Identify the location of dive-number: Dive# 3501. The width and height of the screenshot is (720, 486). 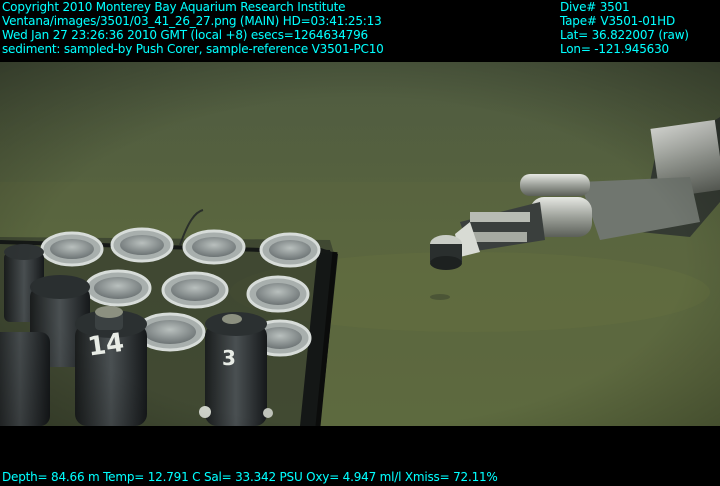
(595, 7).